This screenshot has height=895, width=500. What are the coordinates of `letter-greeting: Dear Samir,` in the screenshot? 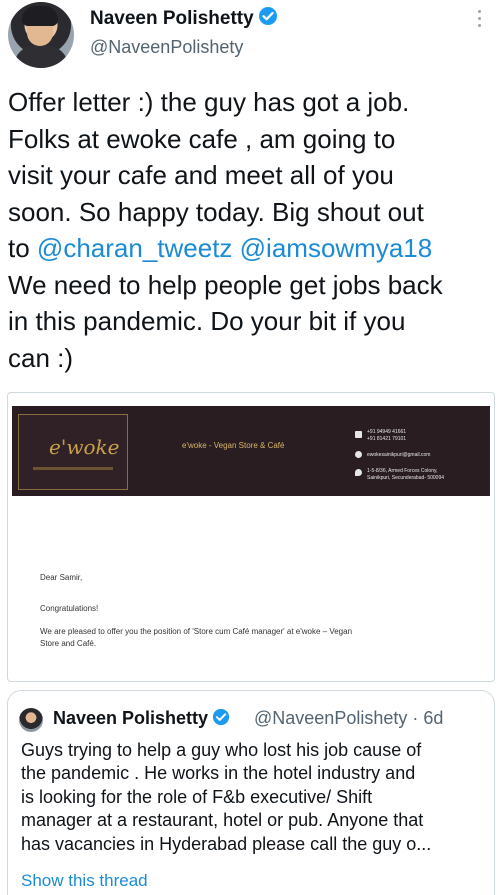 It's located at (61, 577).